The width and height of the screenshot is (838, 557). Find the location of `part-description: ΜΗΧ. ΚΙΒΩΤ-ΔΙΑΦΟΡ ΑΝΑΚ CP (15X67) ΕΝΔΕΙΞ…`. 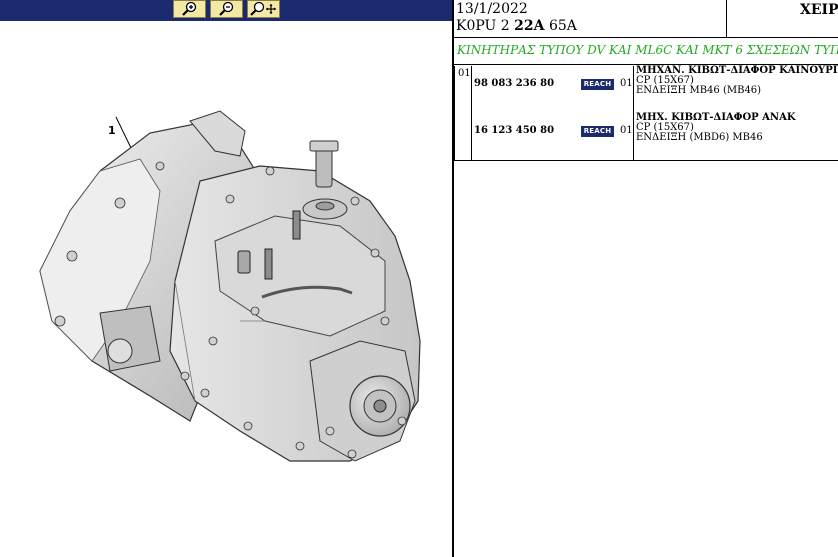

part-description: ΜΗΧ. ΚΙΒΩΤ-ΔΙΑΦΟΡ ΑΝΑΚ CP (15X67) ΕΝΔΕΙΞ… is located at coordinates (737, 128).